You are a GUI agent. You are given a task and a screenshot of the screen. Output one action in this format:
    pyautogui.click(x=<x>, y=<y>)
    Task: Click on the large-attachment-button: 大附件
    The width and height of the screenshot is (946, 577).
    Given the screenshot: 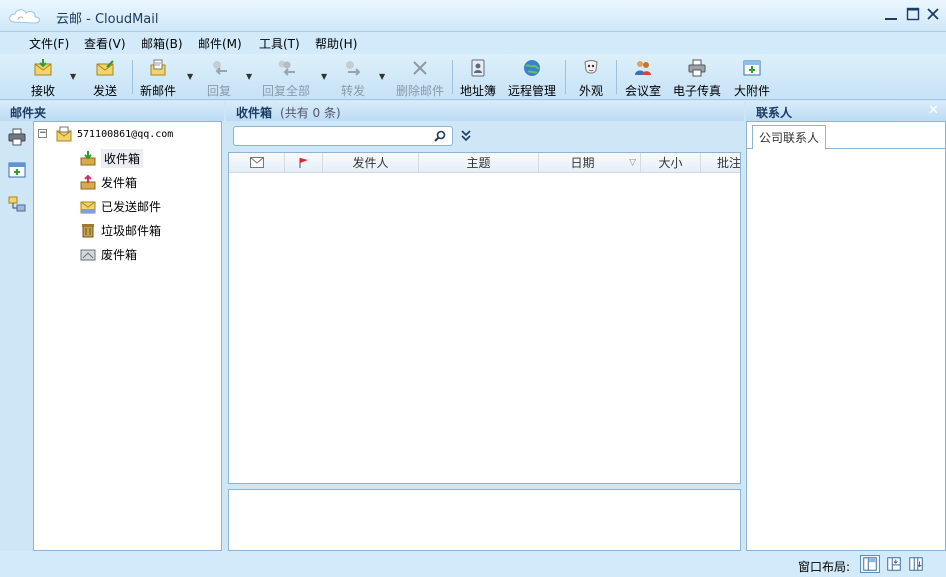 What is the action you would take?
    pyautogui.click(x=752, y=78)
    